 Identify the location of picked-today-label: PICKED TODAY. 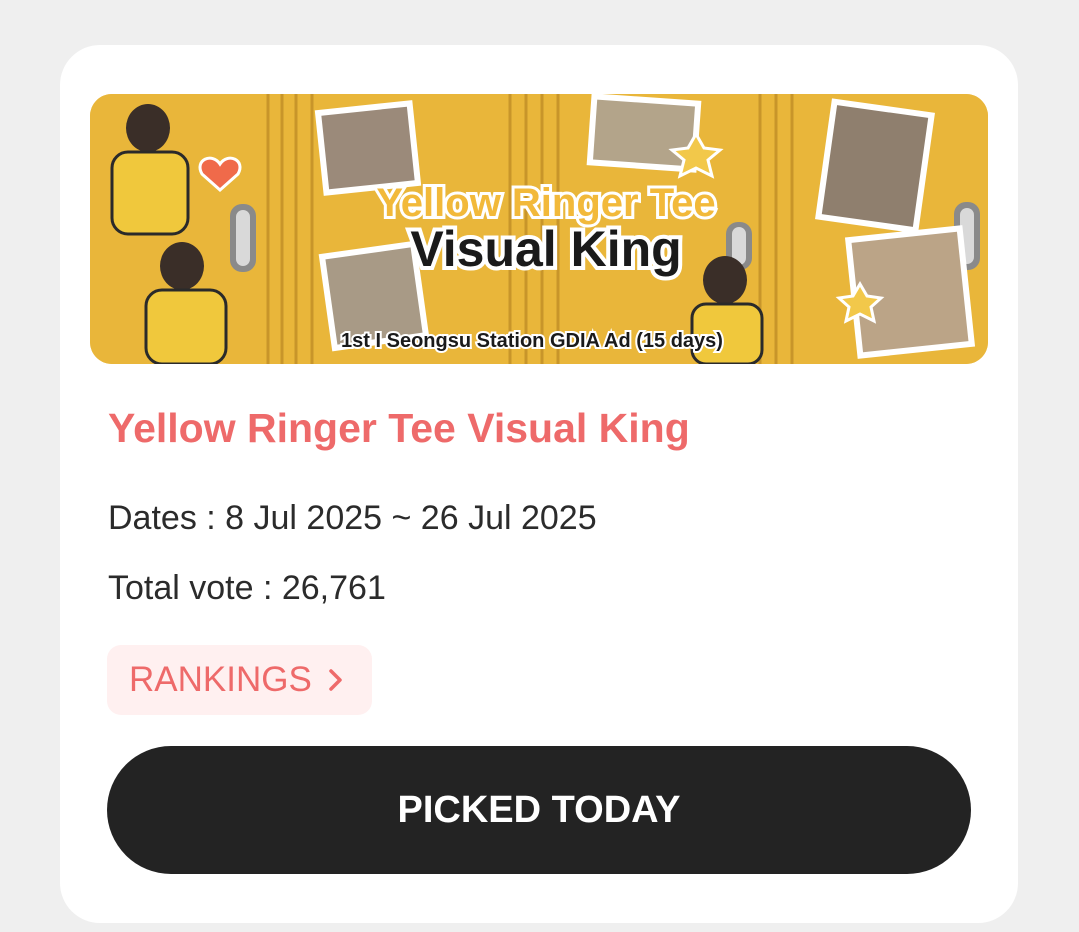
(539, 809).